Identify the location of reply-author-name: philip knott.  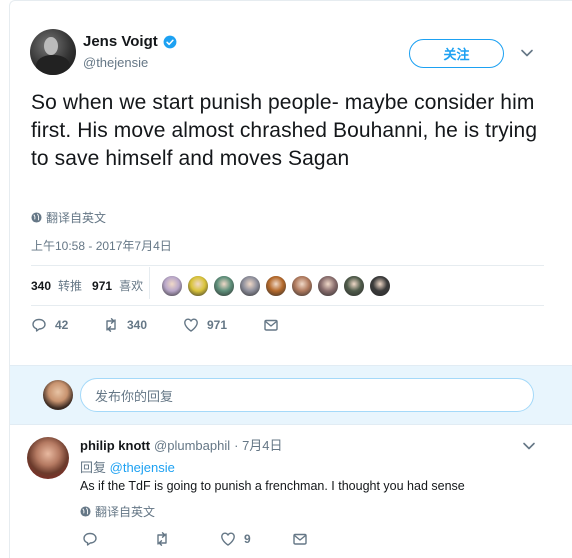
(115, 445).